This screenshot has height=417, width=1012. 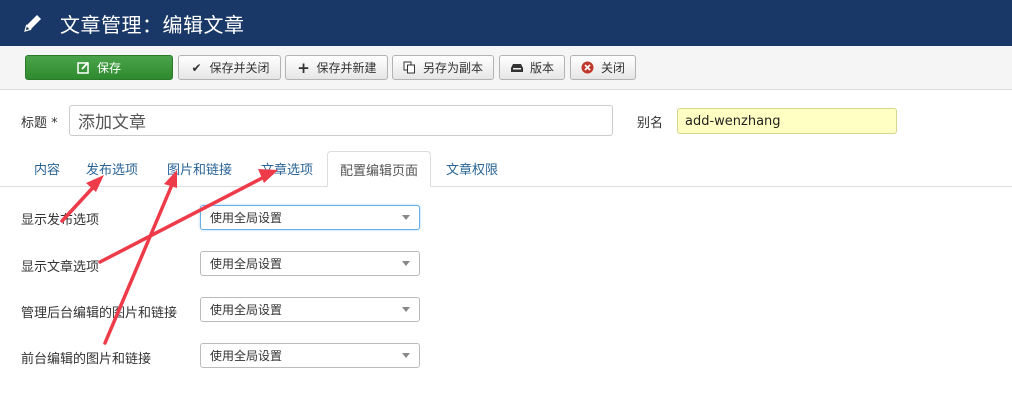 I want to click on tab-publishing-options: 发布选项, so click(x=112, y=168).